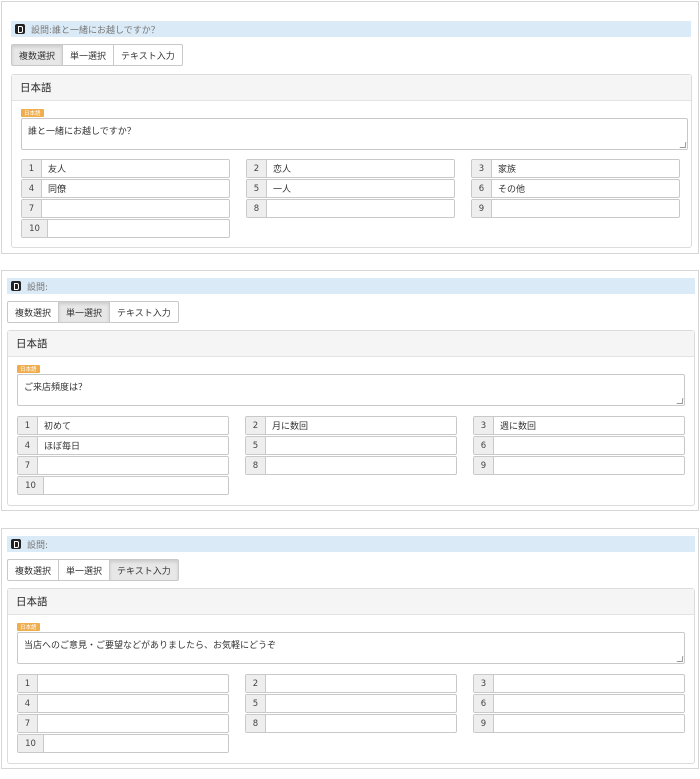 The image size is (700, 779). What do you see at coordinates (95, 30) in the screenshot?
I see `question-header-text: 設問:誰と一緒にお越しですか？` at bounding box center [95, 30].